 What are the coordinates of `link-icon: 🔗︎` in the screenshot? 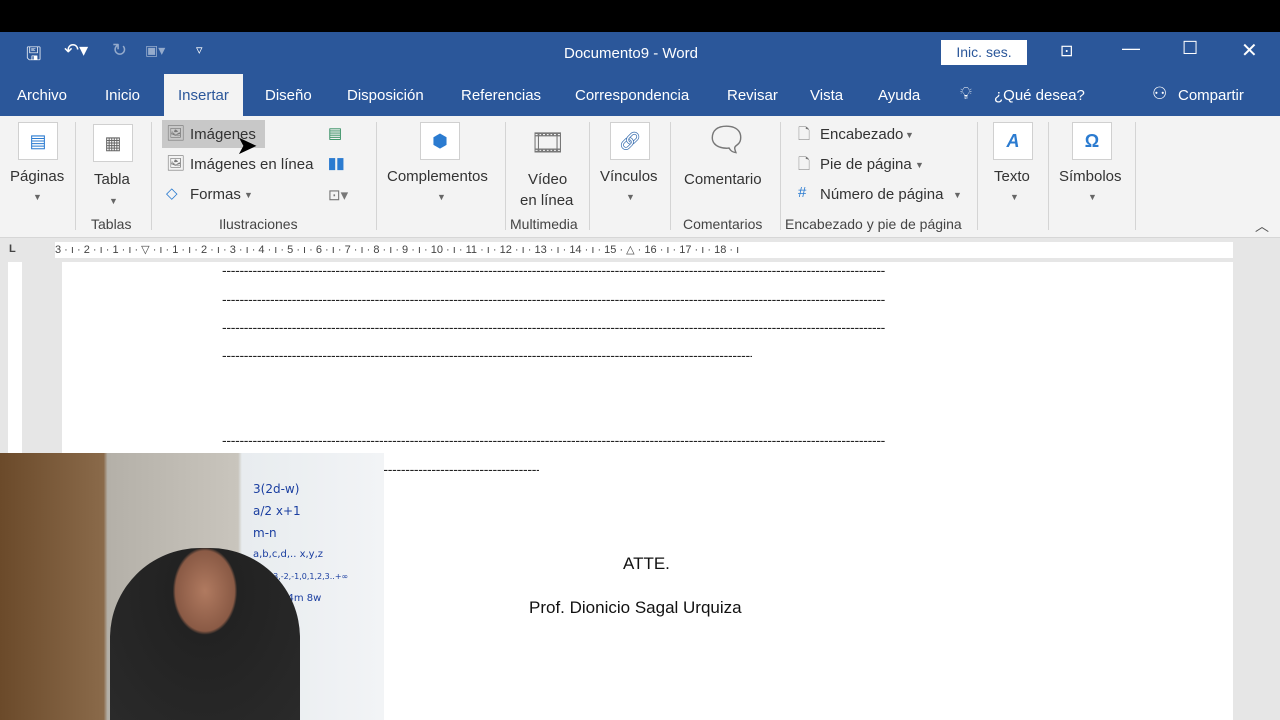 It's located at (630, 141).